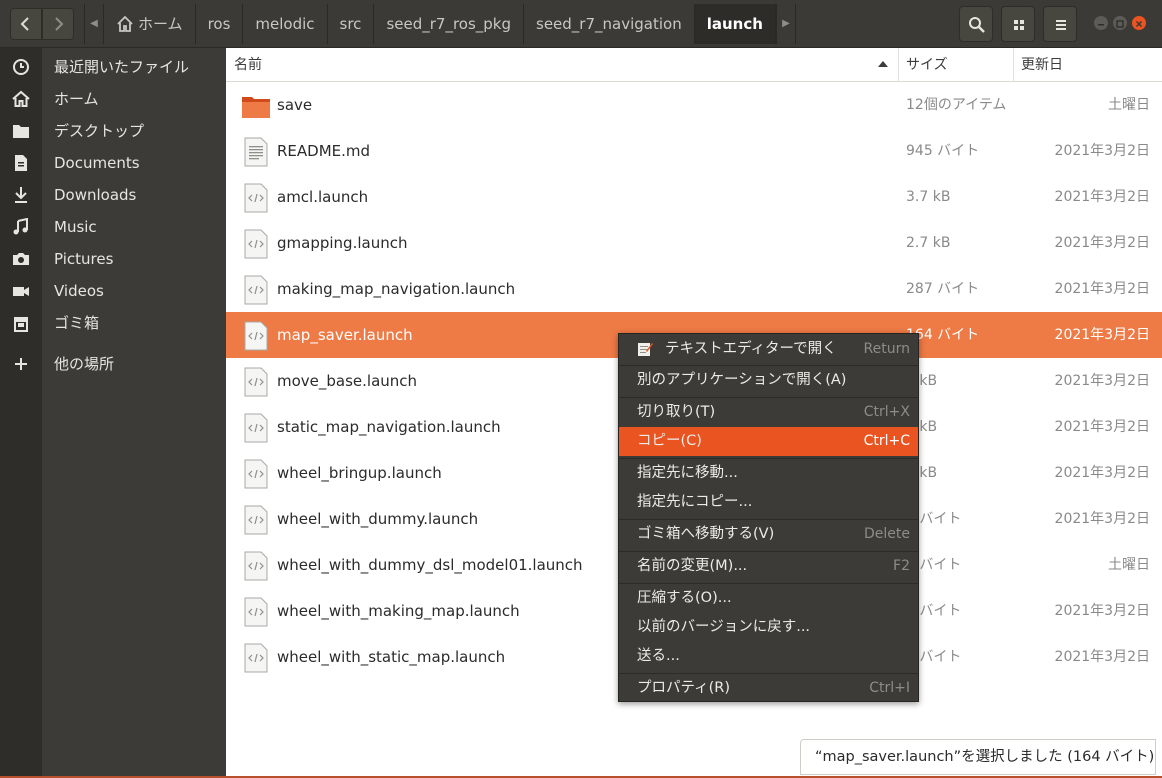  I want to click on file-name: map_saver.launch, so click(345, 335).